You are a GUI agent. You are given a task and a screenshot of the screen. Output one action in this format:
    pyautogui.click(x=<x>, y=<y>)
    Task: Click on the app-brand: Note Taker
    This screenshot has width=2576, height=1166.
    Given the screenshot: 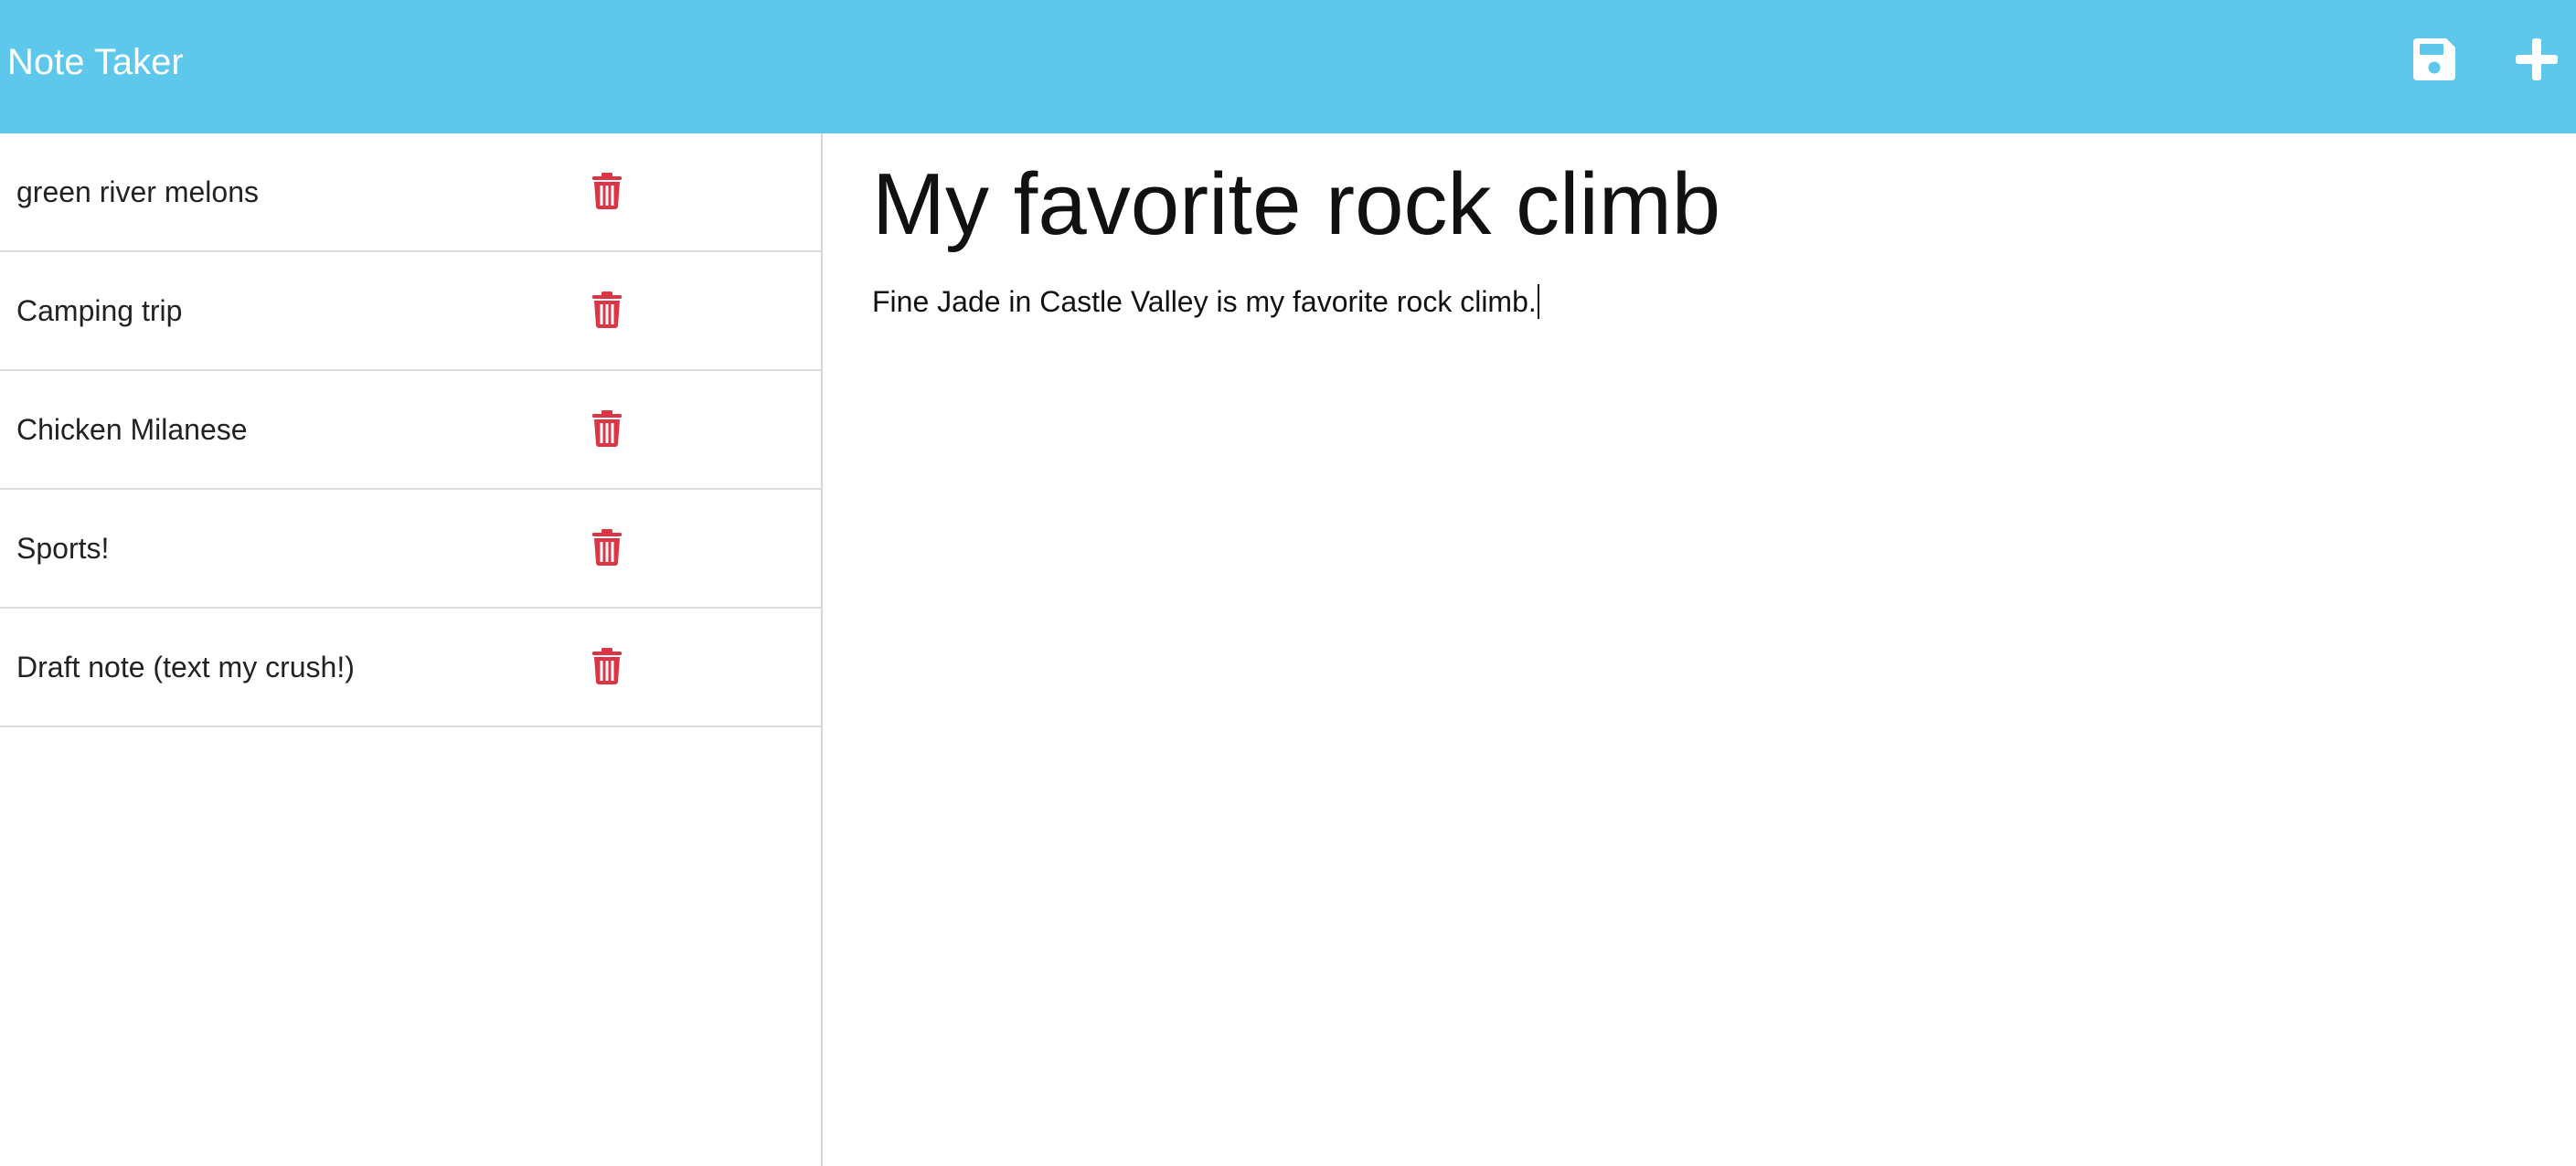 What is the action you would take?
    pyautogui.click(x=95, y=62)
    